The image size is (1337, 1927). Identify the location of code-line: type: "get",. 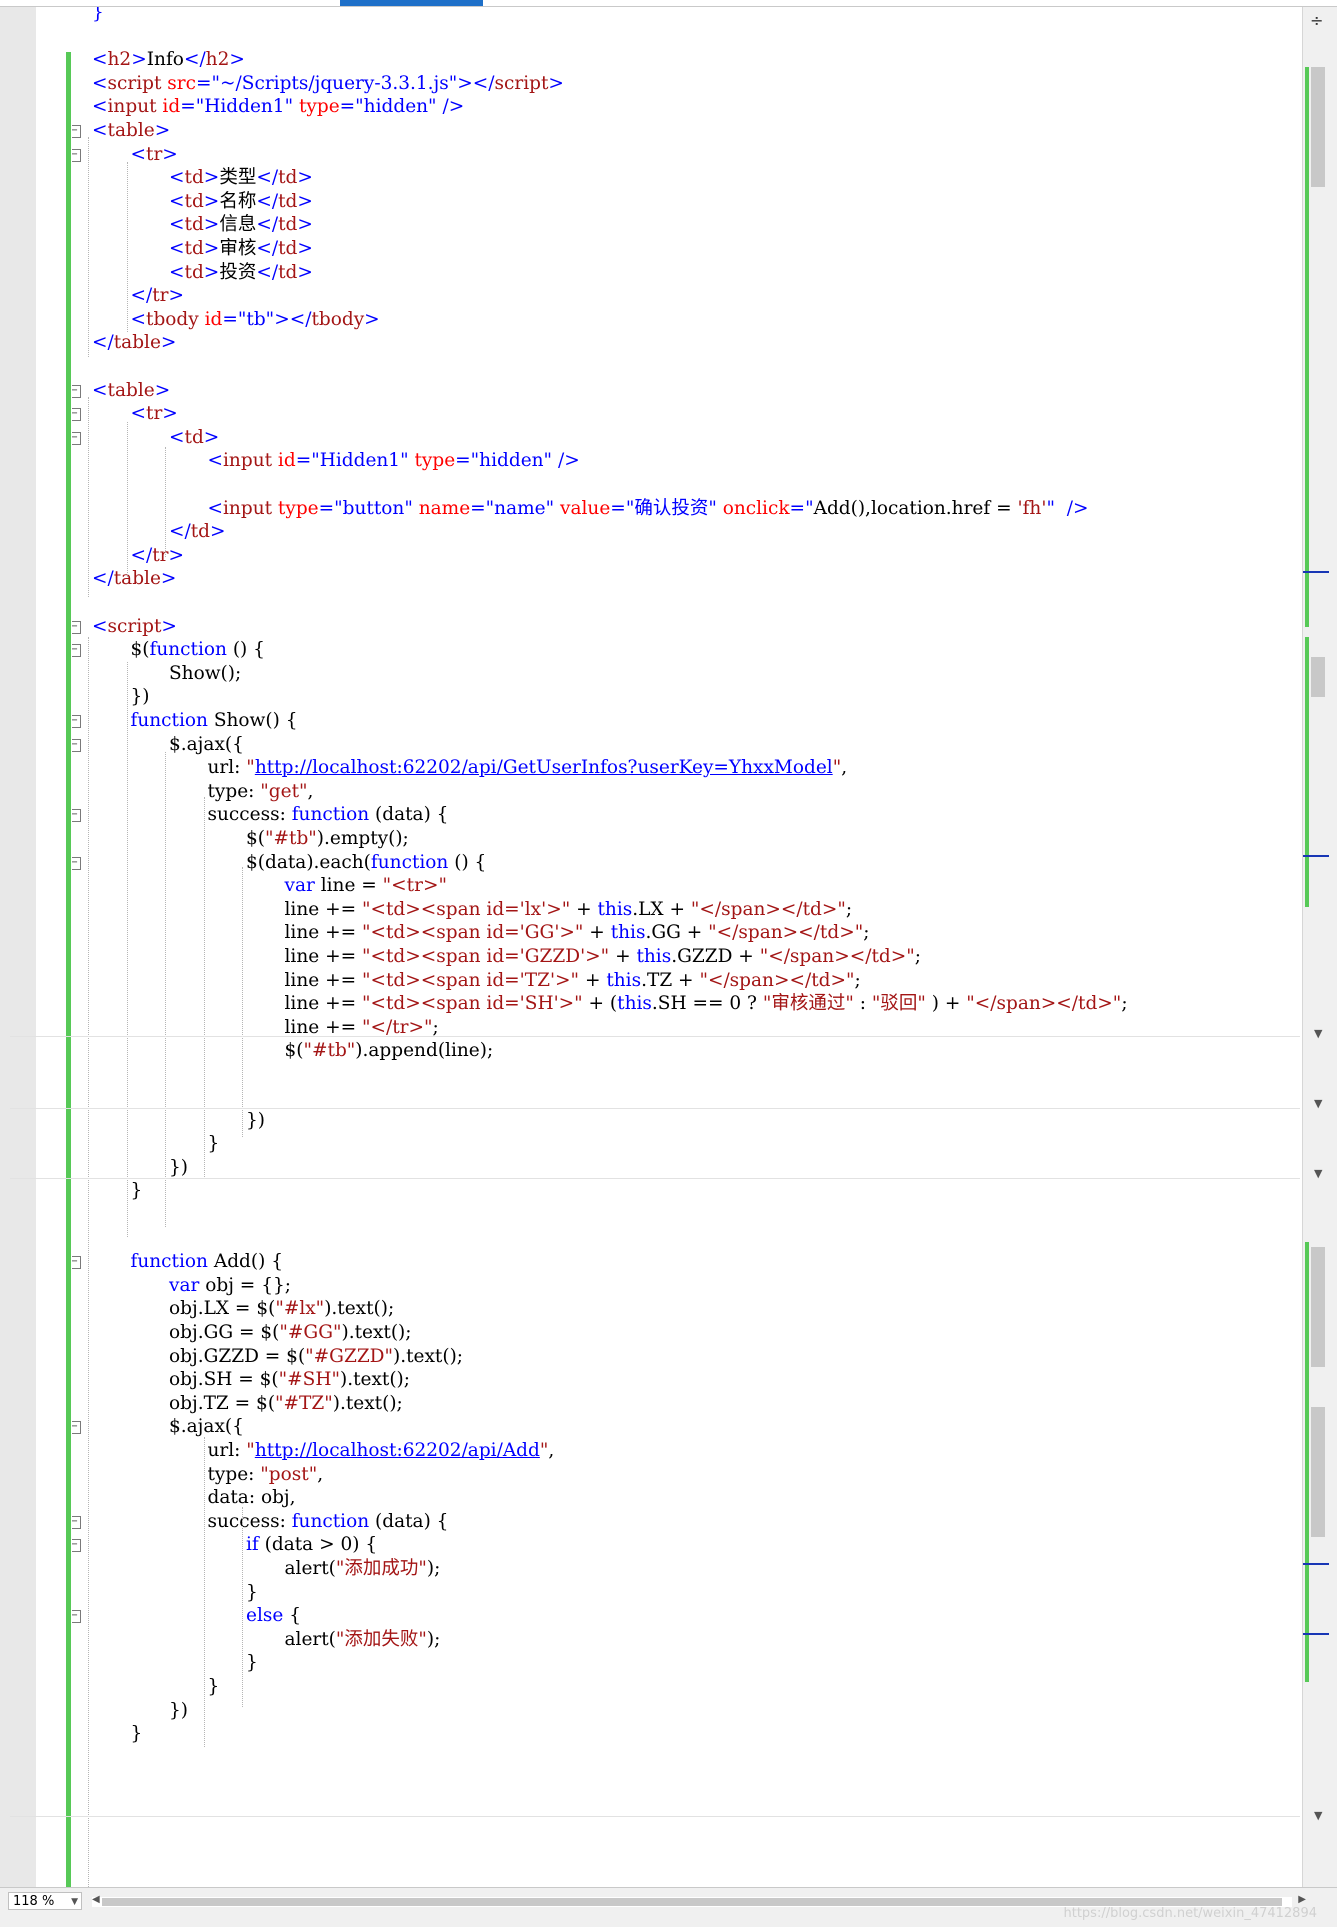
(261, 791).